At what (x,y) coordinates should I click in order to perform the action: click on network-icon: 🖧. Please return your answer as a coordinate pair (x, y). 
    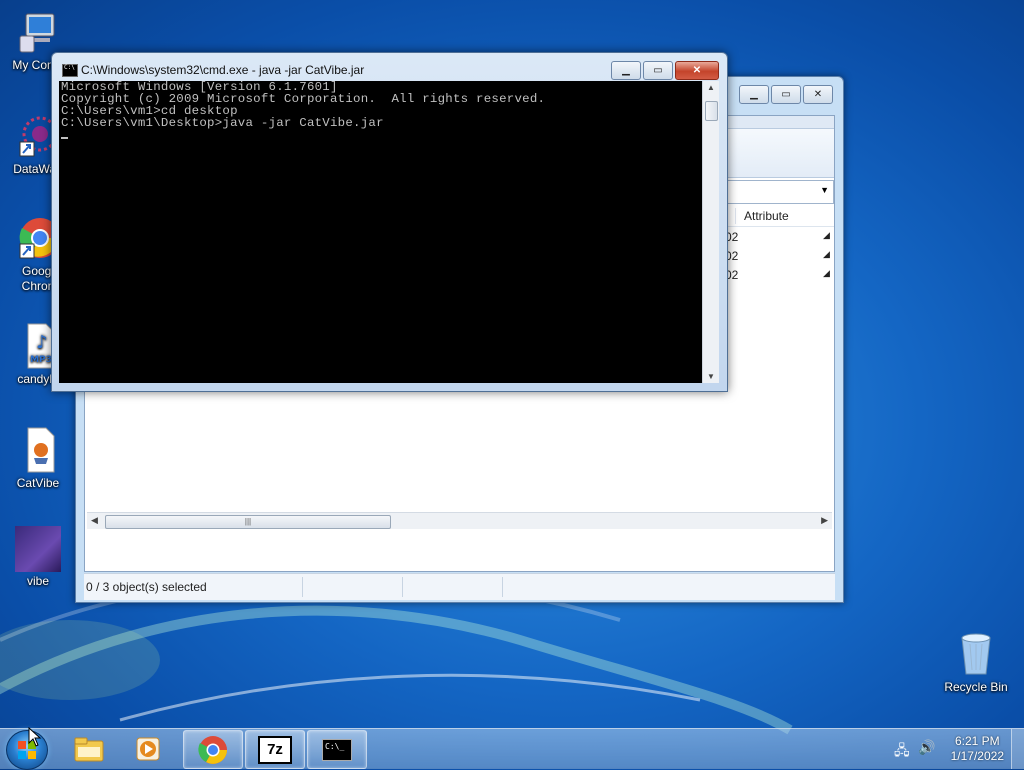
    Looking at the image, I should click on (902, 752).